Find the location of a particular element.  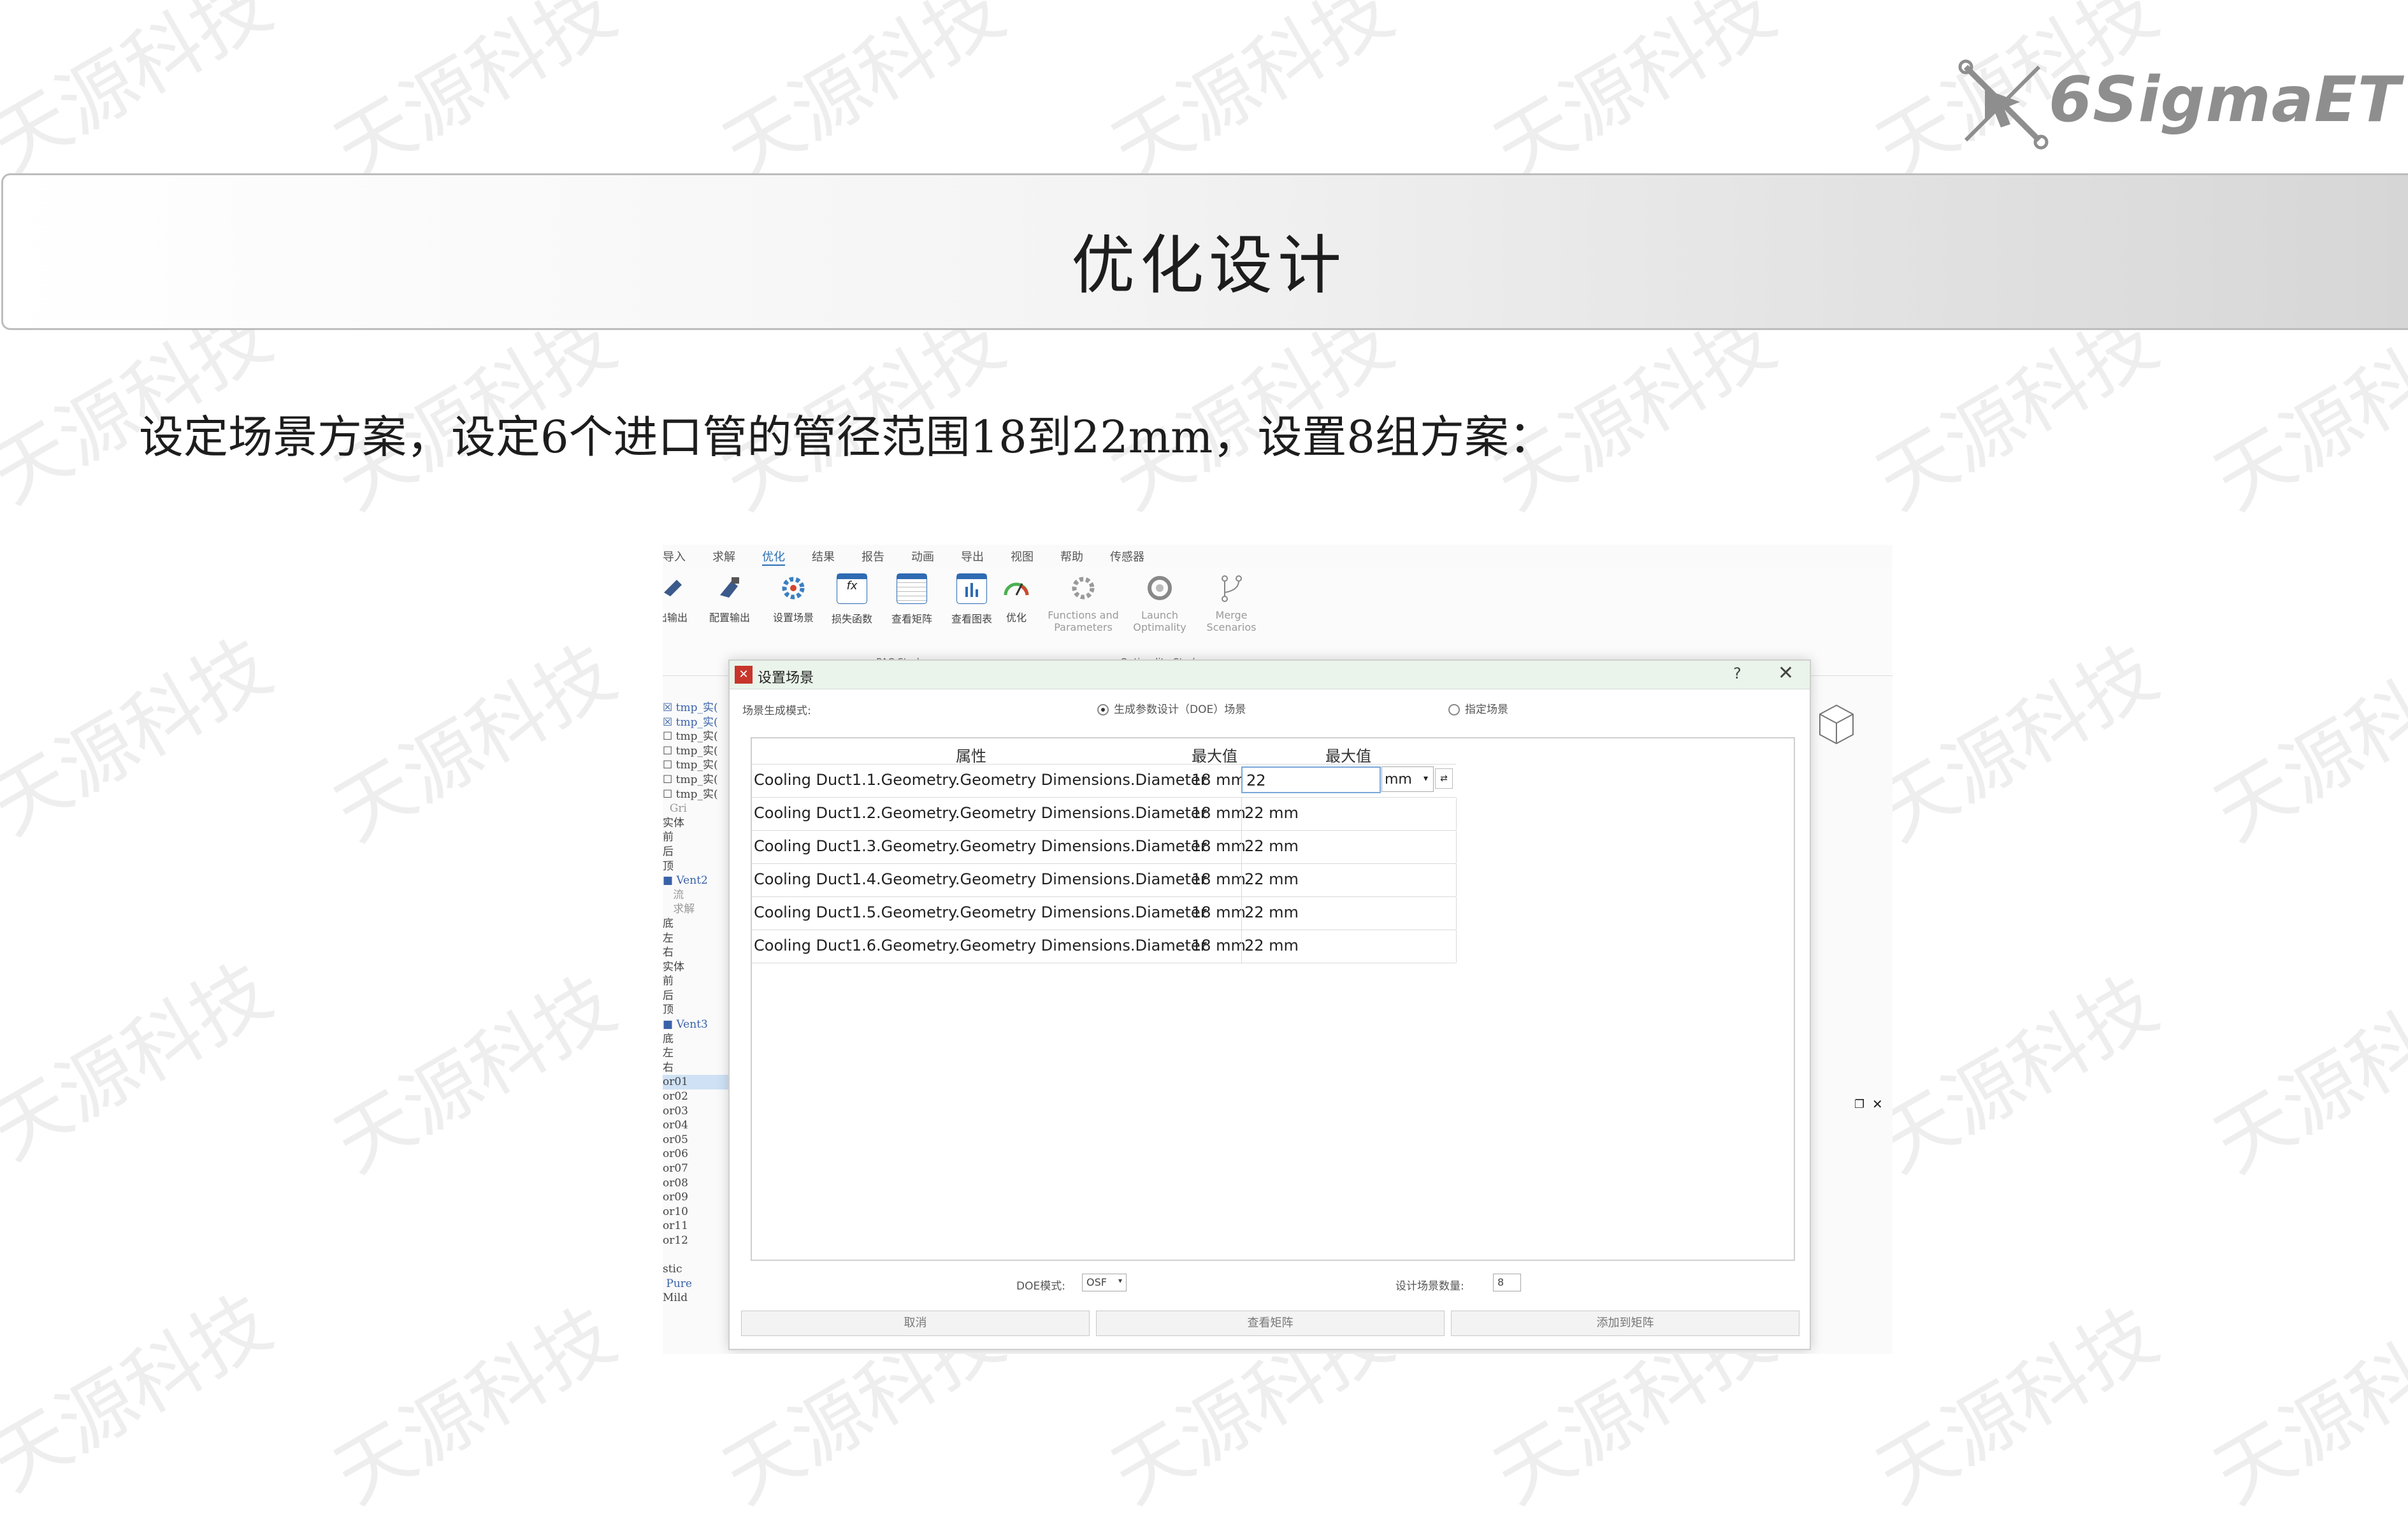

tree-item: Mild is located at coordinates (698, 1298).